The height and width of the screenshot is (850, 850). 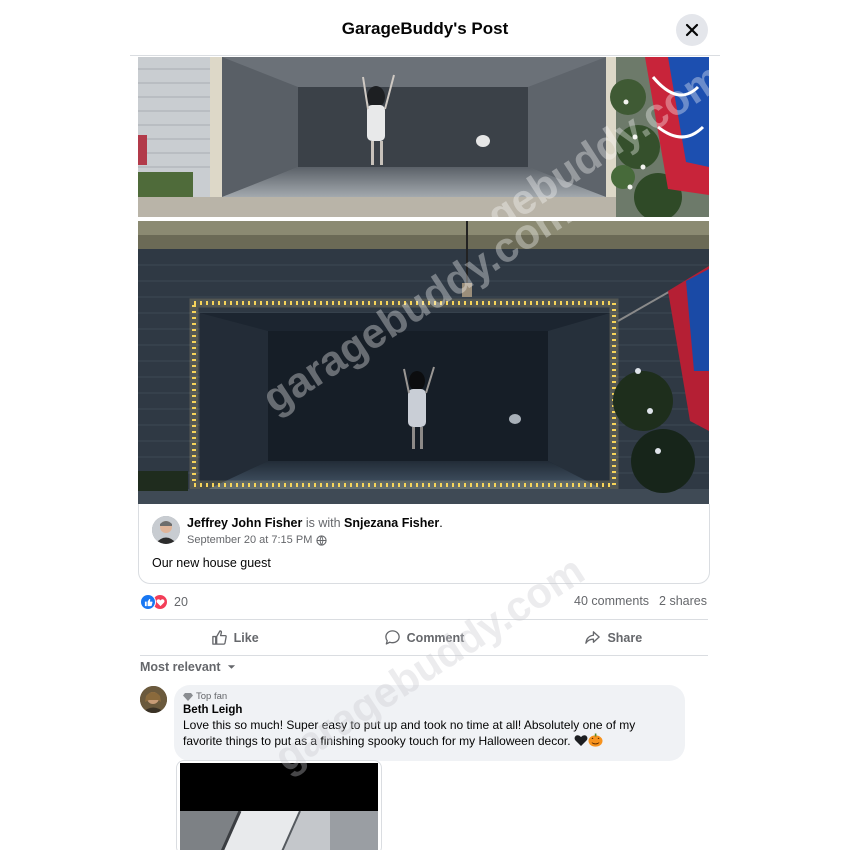 What do you see at coordinates (625, 637) in the screenshot?
I see `share-label: Share` at bounding box center [625, 637].